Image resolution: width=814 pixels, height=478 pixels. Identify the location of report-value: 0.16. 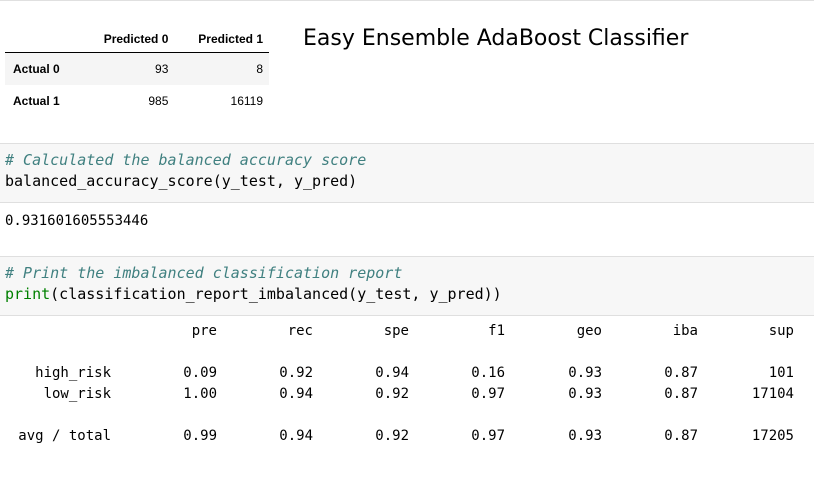
(488, 373).